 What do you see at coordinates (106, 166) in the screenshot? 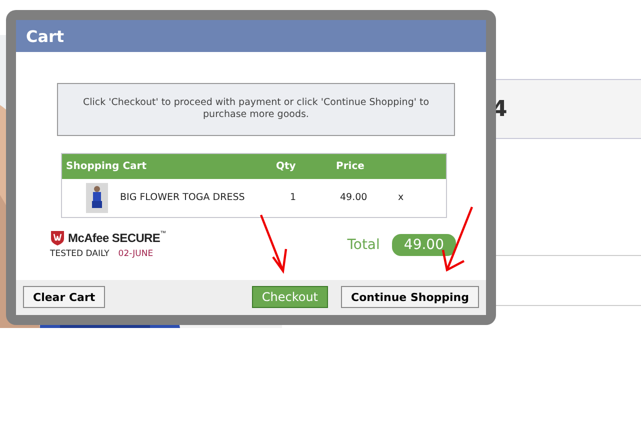
I see `column-header: Shopping Cart` at bounding box center [106, 166].